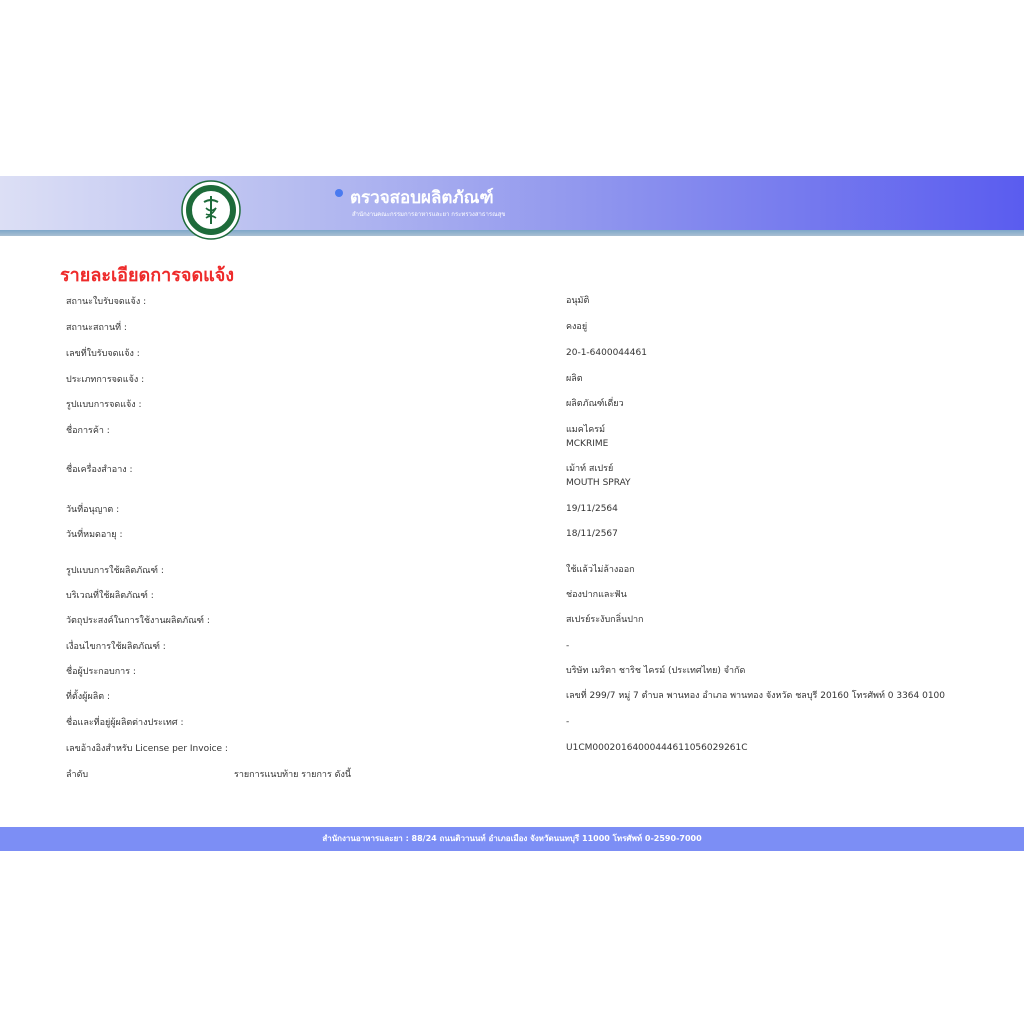 This screenshot has height=1024, width=1024. I want to click on detail-value: คงอยู่, so click(577, 327).